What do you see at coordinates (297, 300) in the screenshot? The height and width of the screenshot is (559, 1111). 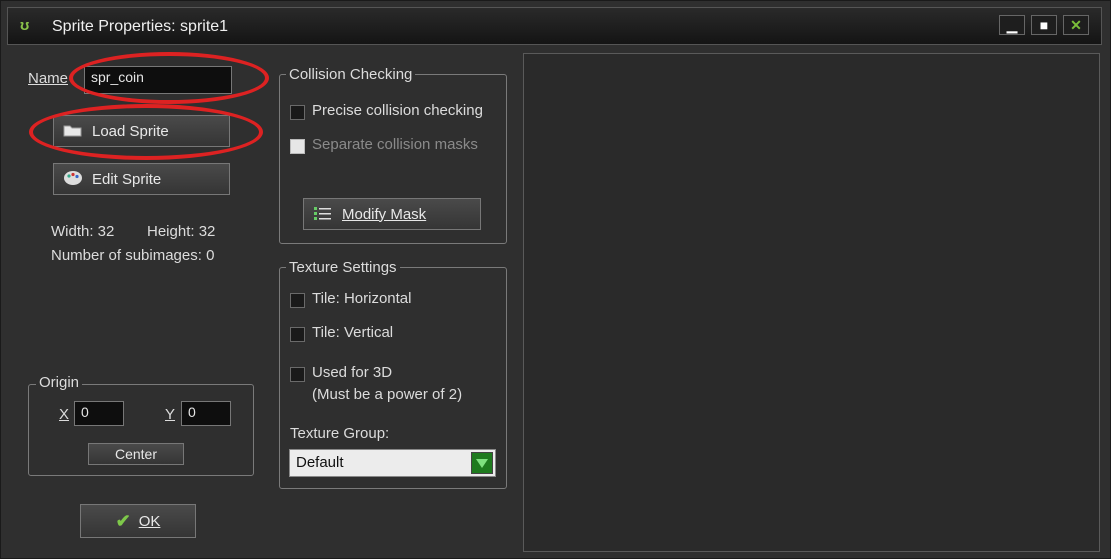 I see `tile-horizontal-checkbox` at bounding box center [297, 300].